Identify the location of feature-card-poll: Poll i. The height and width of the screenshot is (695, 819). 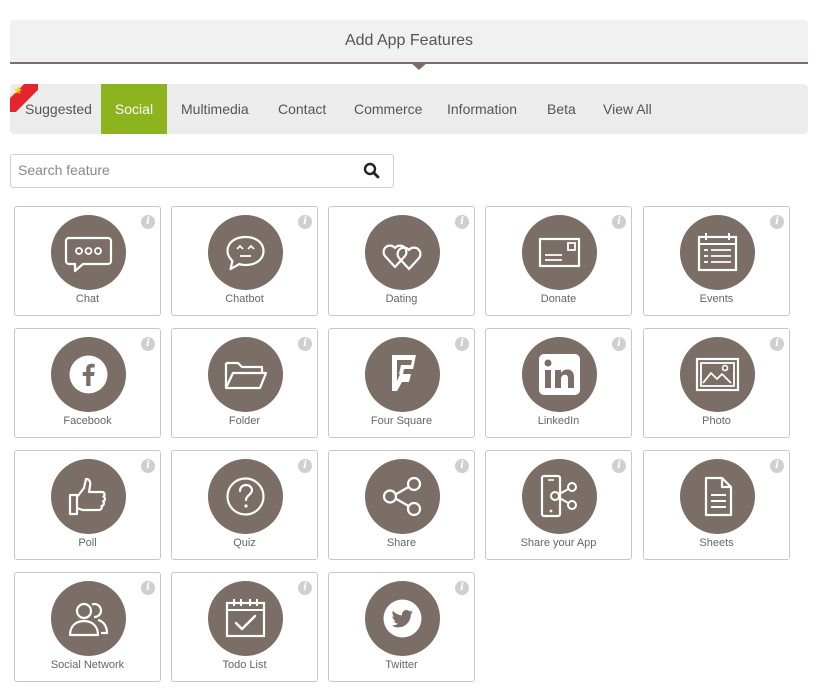
(87, 505).